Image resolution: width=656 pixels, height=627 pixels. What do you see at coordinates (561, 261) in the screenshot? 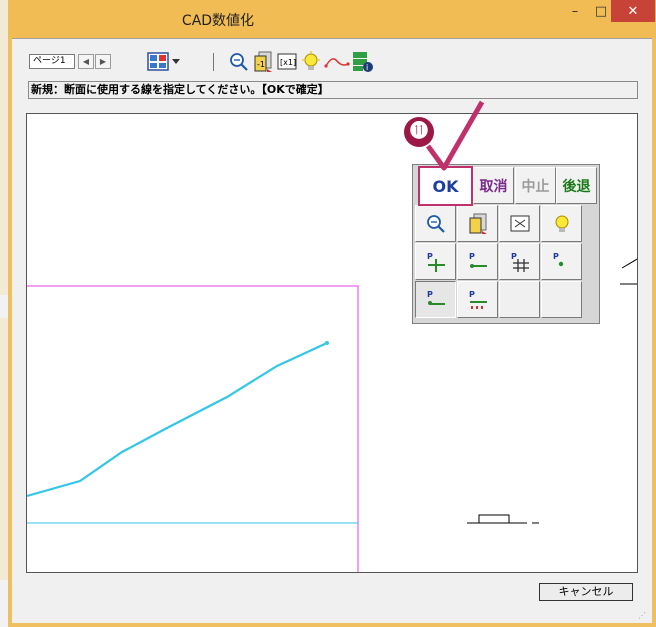
I see `point-snap-icon: P` at bounding box center [561, 261].